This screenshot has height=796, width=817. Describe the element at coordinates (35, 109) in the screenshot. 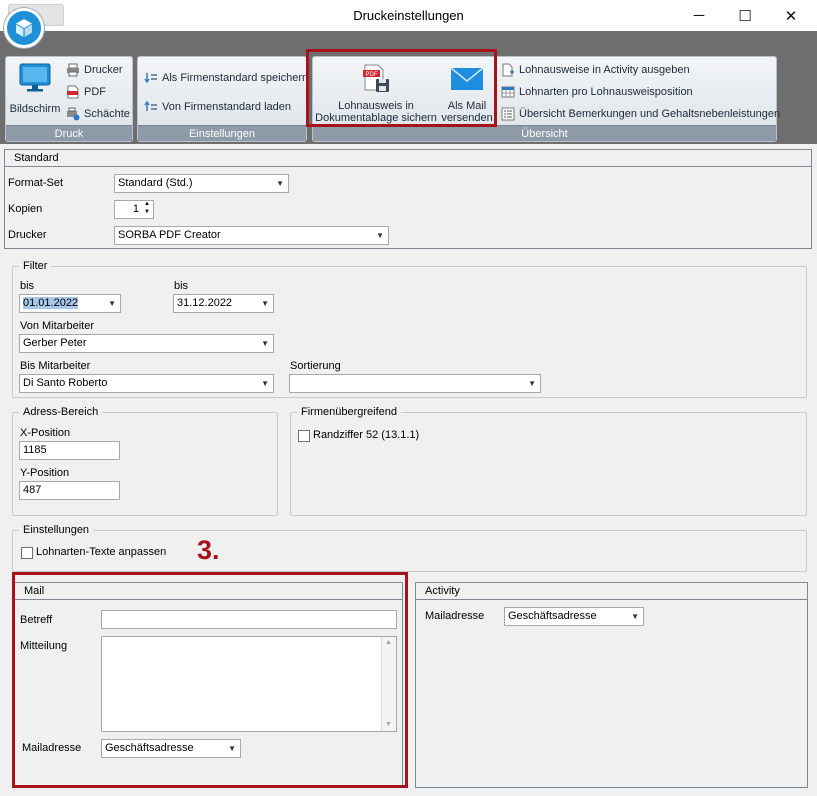

I see `bildschirm-label: Bildschirm` at that location.